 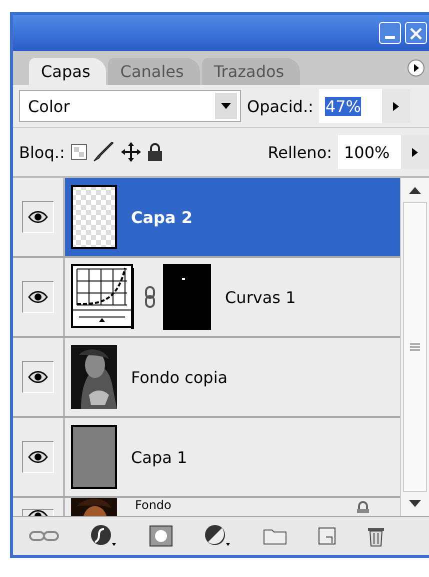 I want to click on layer-name: Capa 2, so click(x=161, y=217).